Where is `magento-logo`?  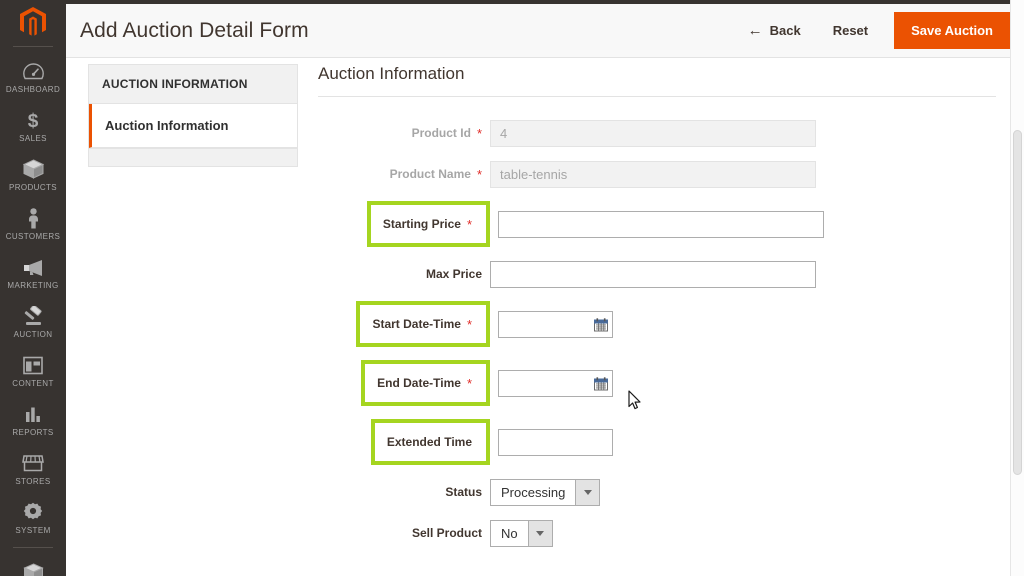 magento-logo is located at coordinates (33, 21).